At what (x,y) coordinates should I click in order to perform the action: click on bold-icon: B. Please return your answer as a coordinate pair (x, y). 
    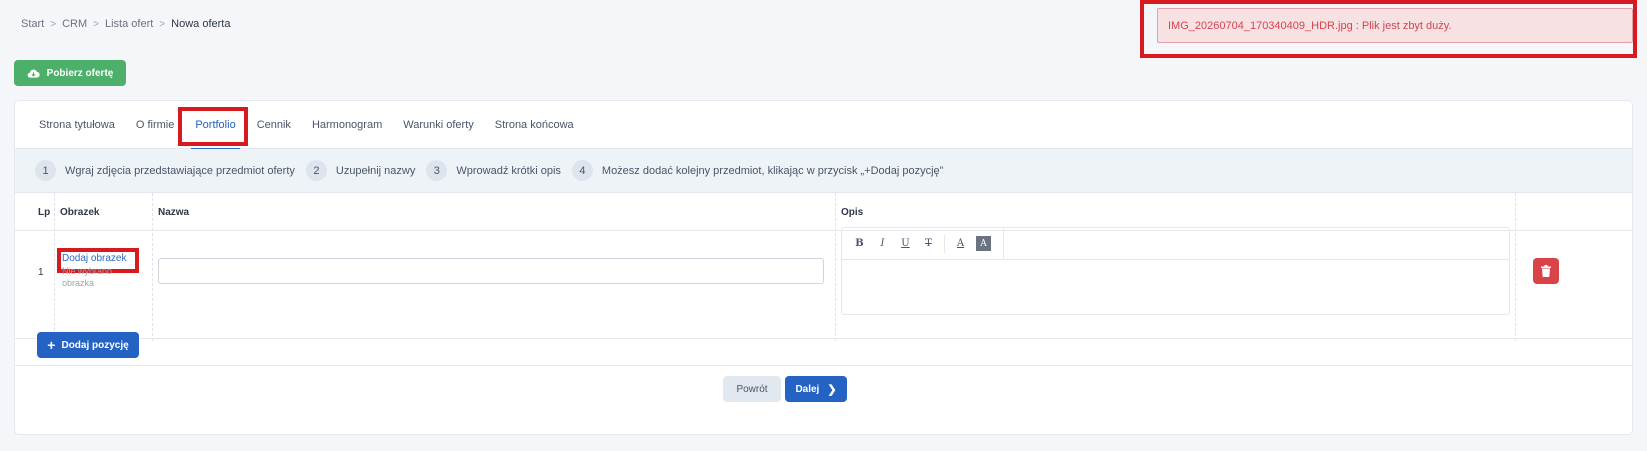
    Looking at the image, I should click on (859, 243).